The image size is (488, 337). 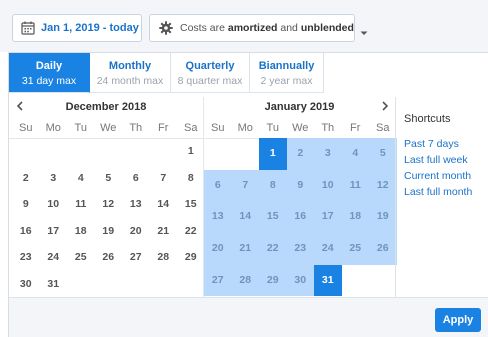 What do you see at coordinates (267, 28) in the screenshot?
I see `cost-settings-text: Costs are amortized and unblended` at bounding box center [267, 28].